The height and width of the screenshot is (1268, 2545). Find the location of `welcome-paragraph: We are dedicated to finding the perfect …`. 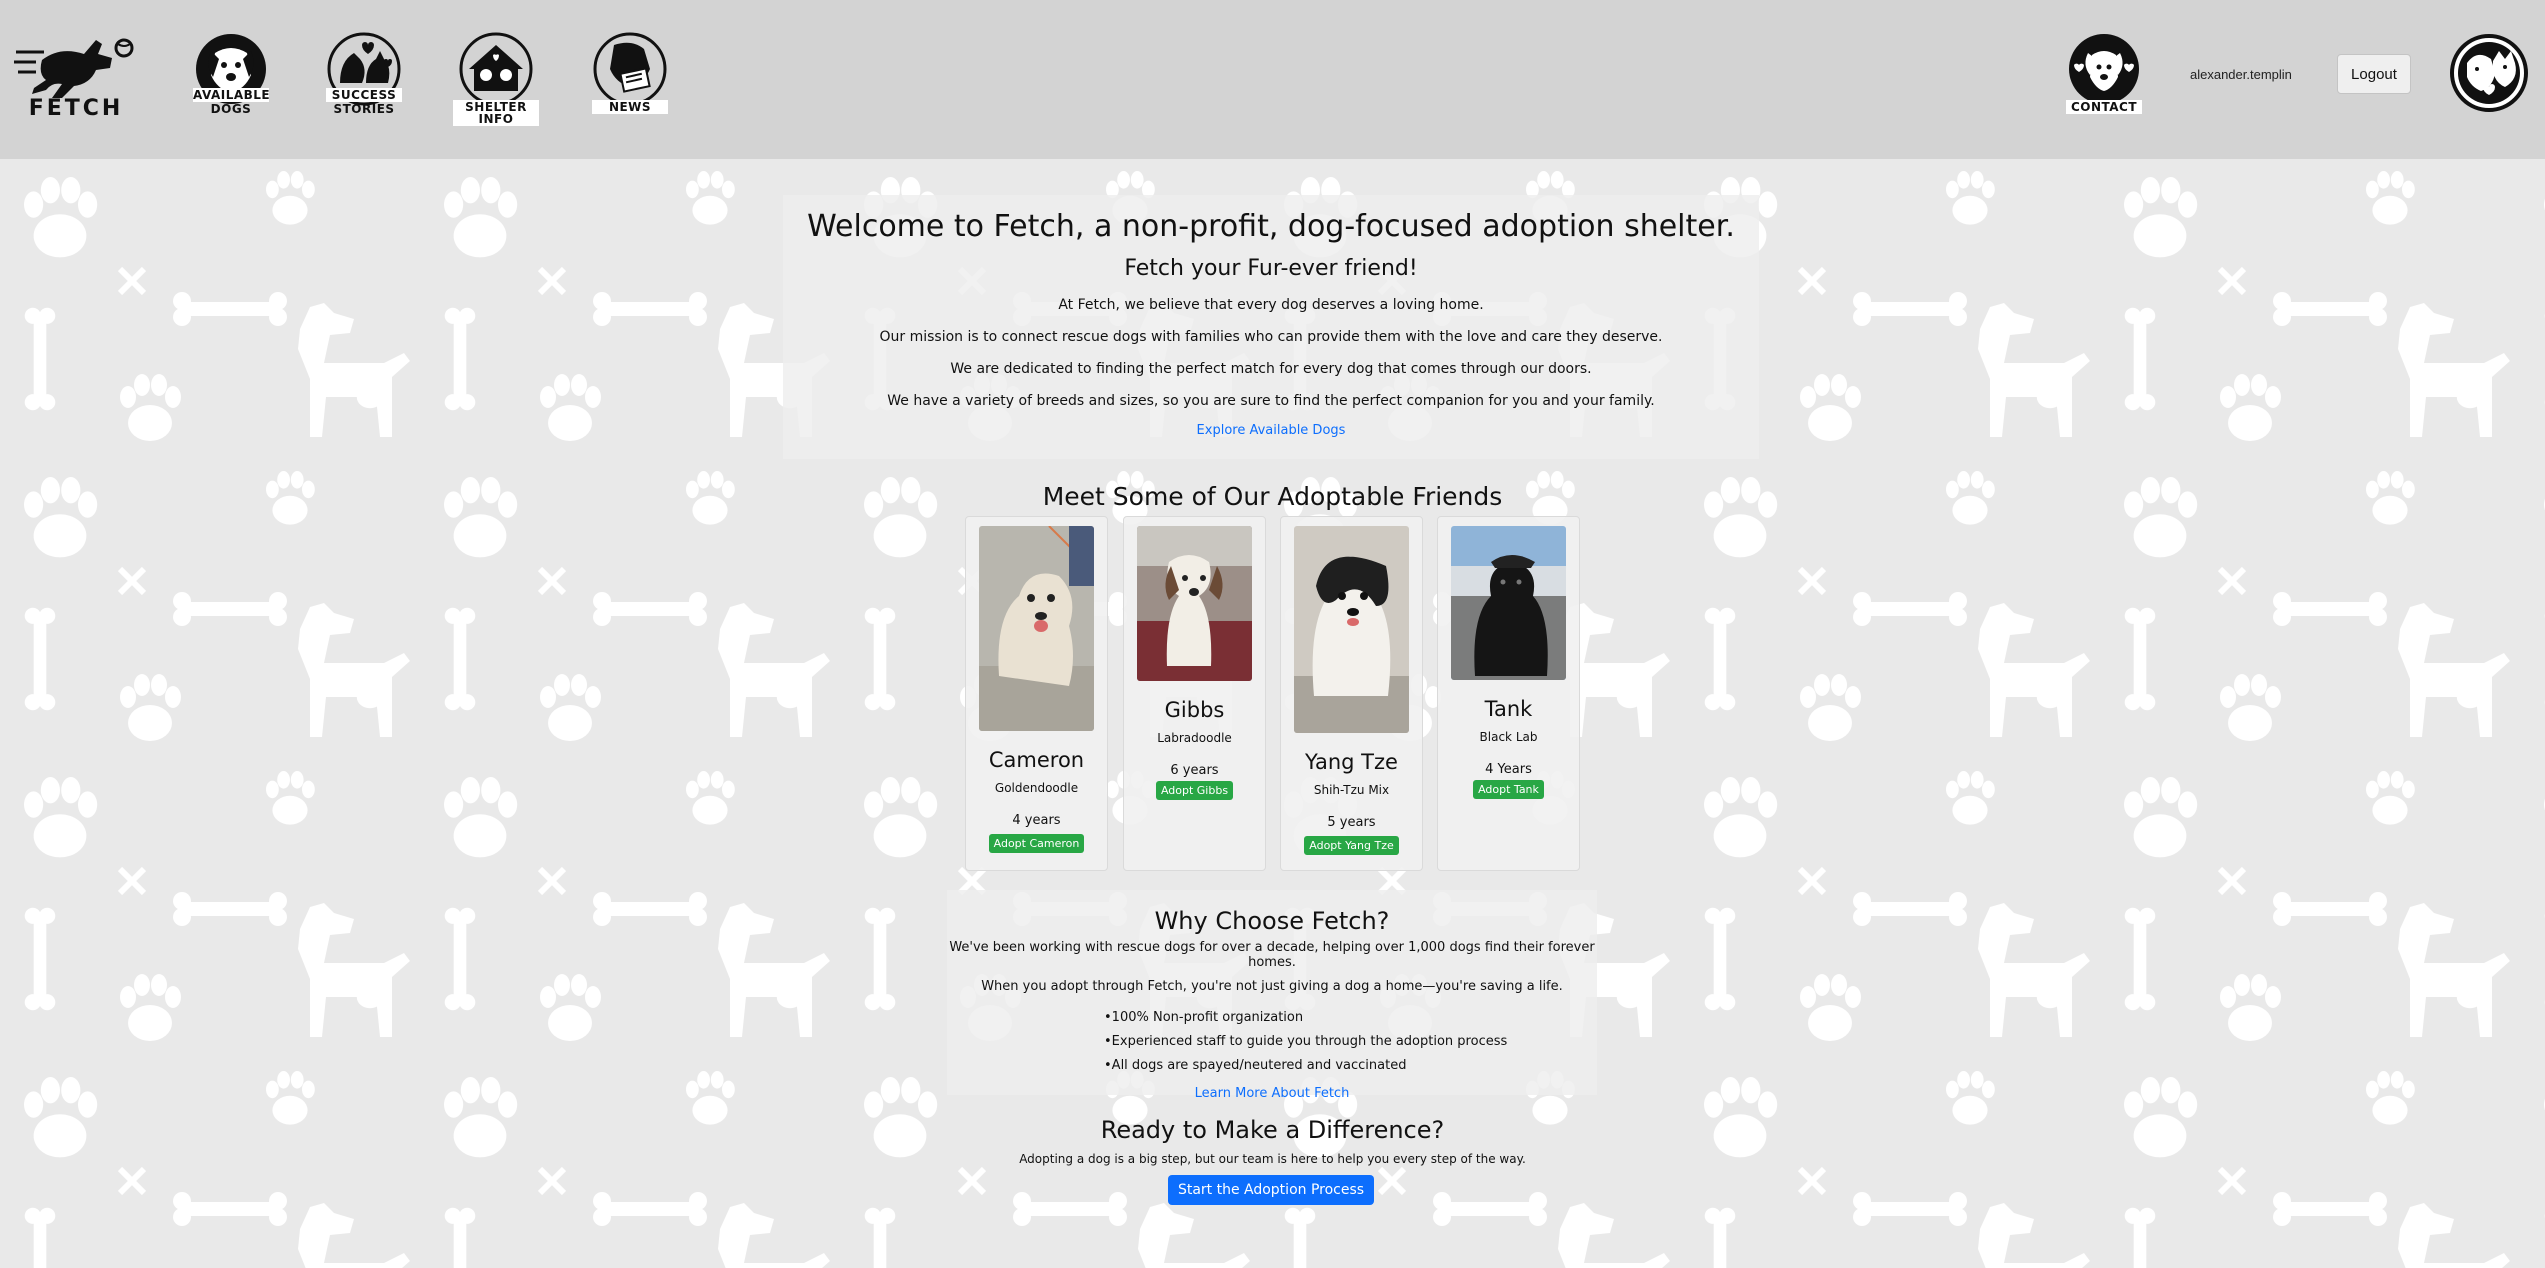

welcome-paragraph: We are dedicated to finding the perfect … is located at coordinates (1271, 369).